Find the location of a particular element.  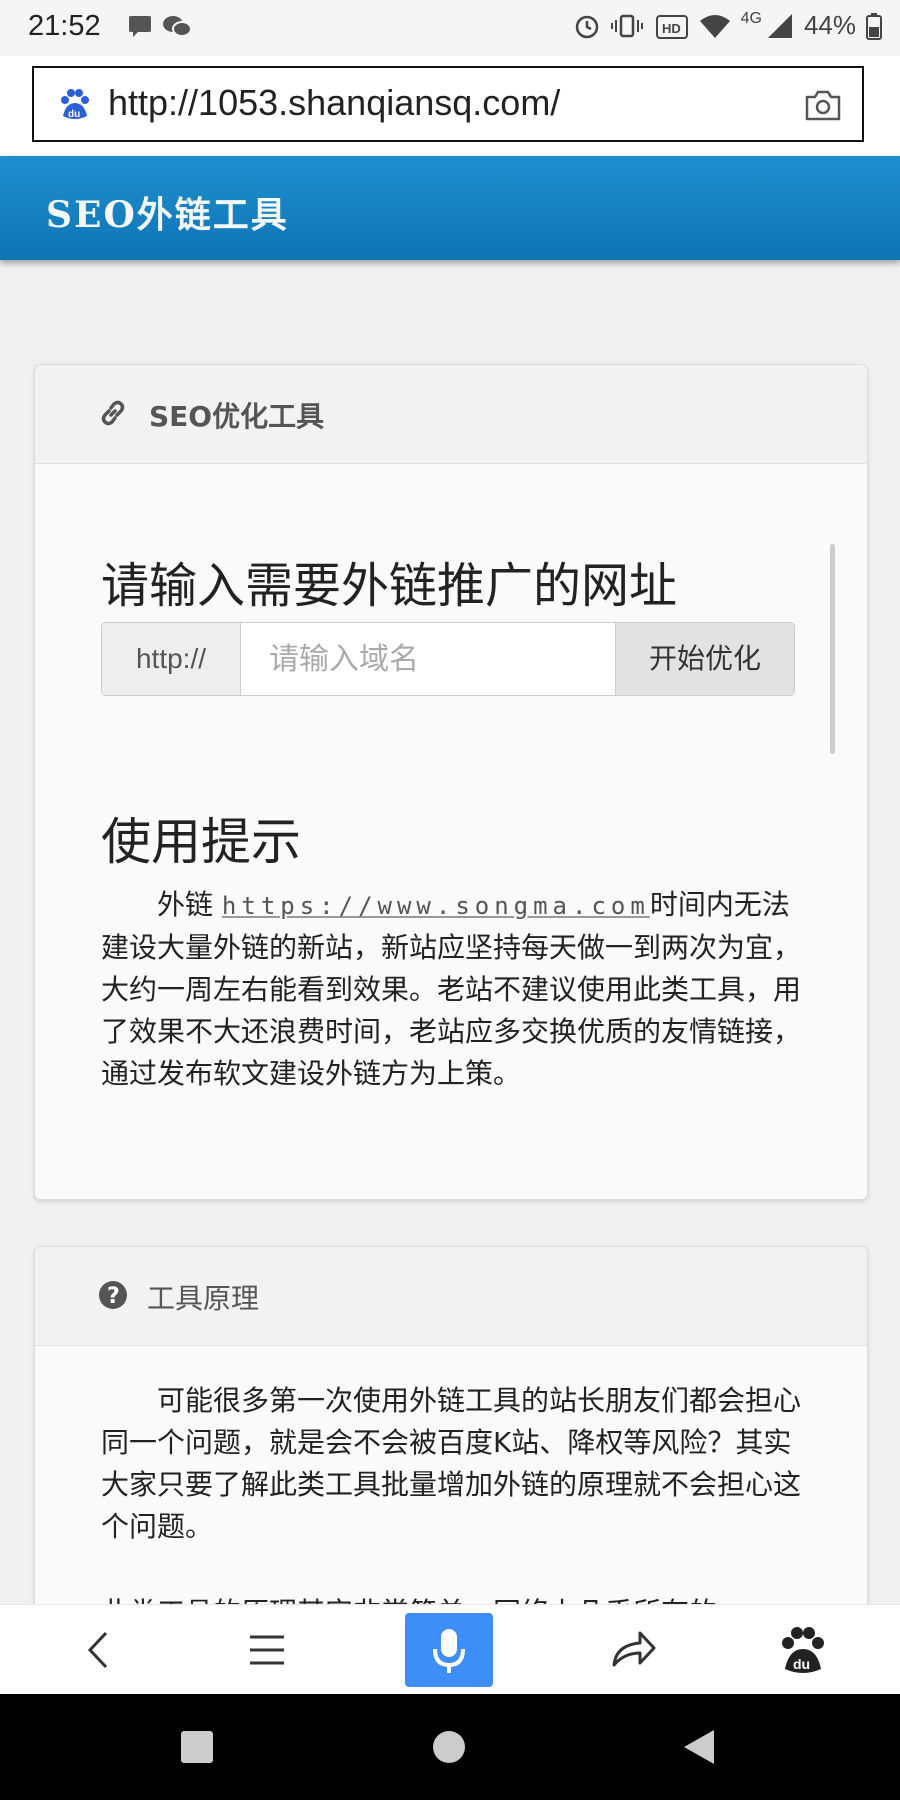

baidu-icon: du is located at coordinates (803, 1650).